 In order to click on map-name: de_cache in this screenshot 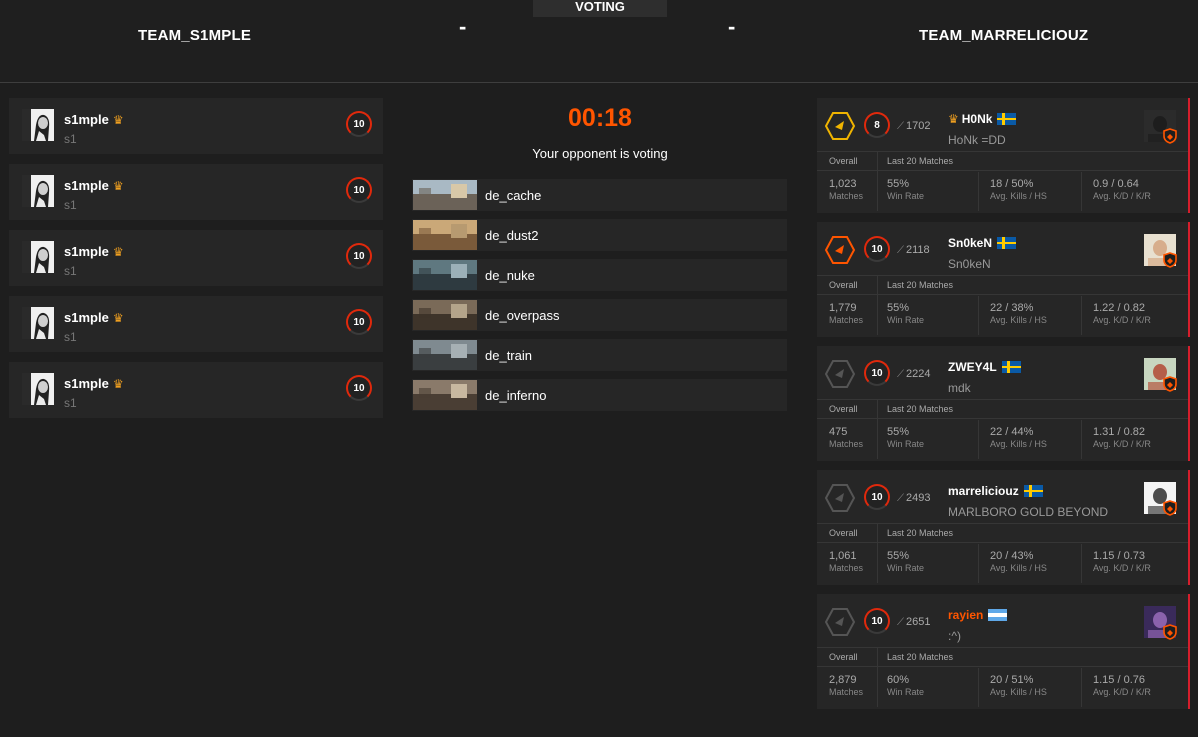, I will do `click(513, 195)`.